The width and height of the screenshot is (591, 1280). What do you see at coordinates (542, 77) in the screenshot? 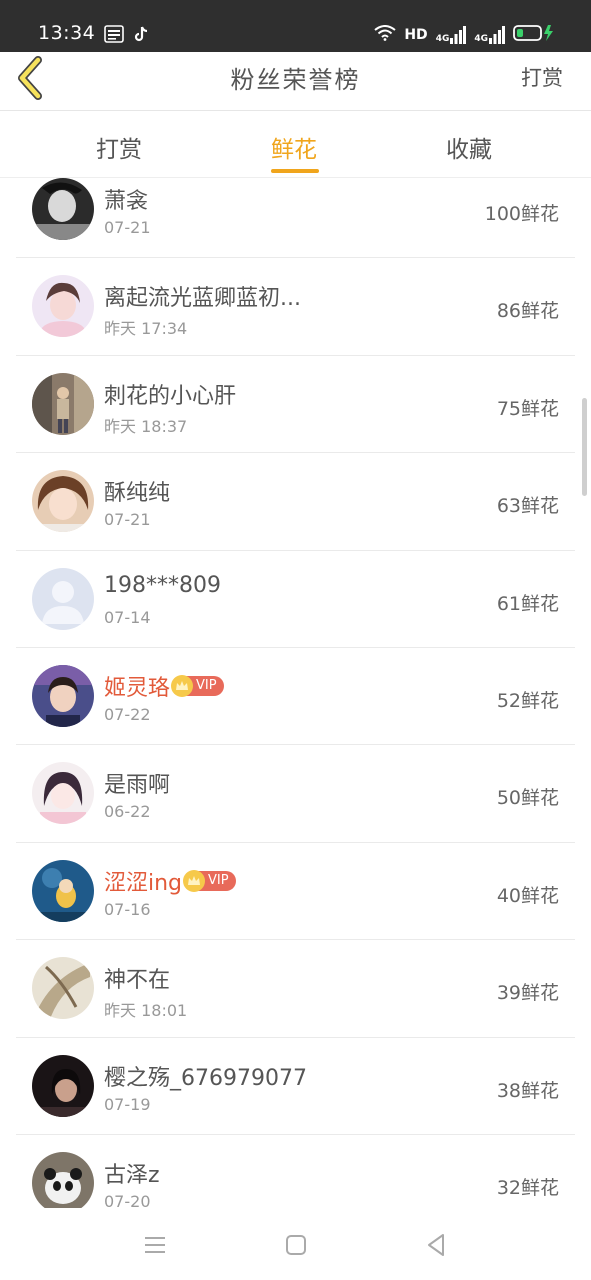
I see `tip-button: 打赏` at bounding box center [542, 77].